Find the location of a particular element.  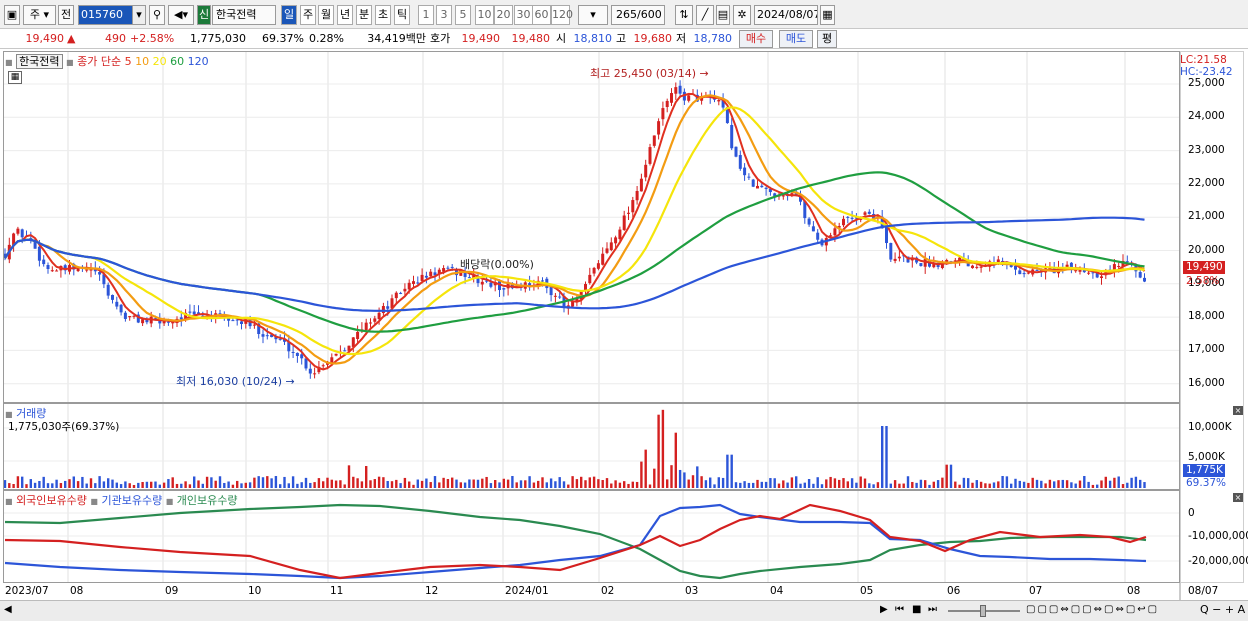

count-field: 265/600 is located at coordinates (638, 15).